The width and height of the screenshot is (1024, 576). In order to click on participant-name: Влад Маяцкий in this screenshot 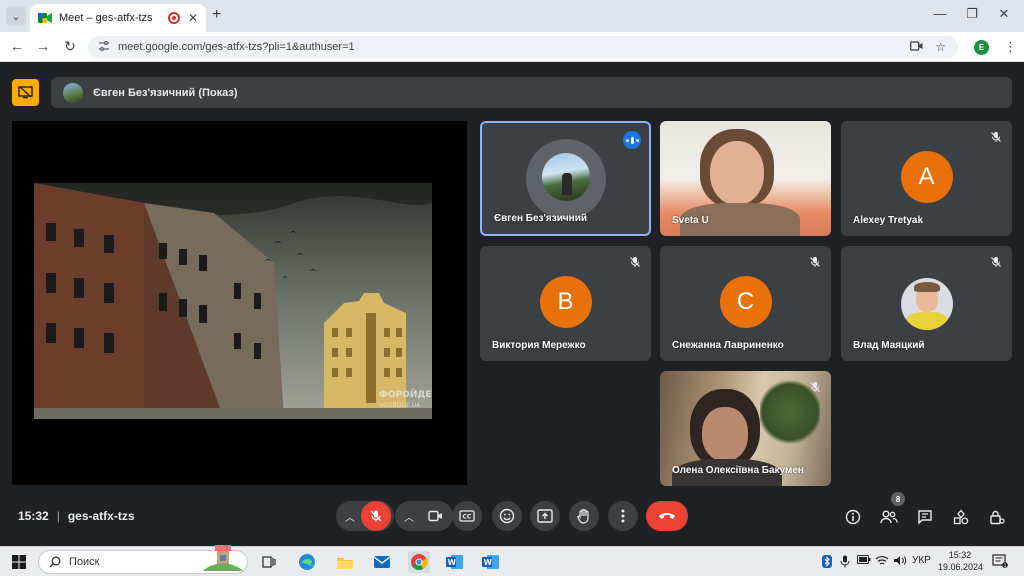, I will do `click(889, 345)`.